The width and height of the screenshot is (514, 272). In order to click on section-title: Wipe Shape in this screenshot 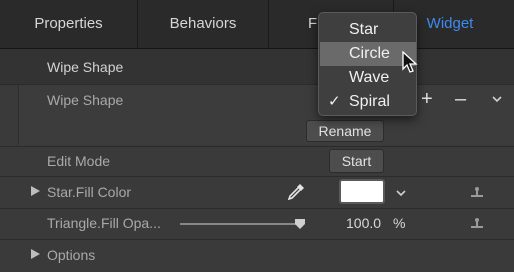, I will do `click(85, 67)`.